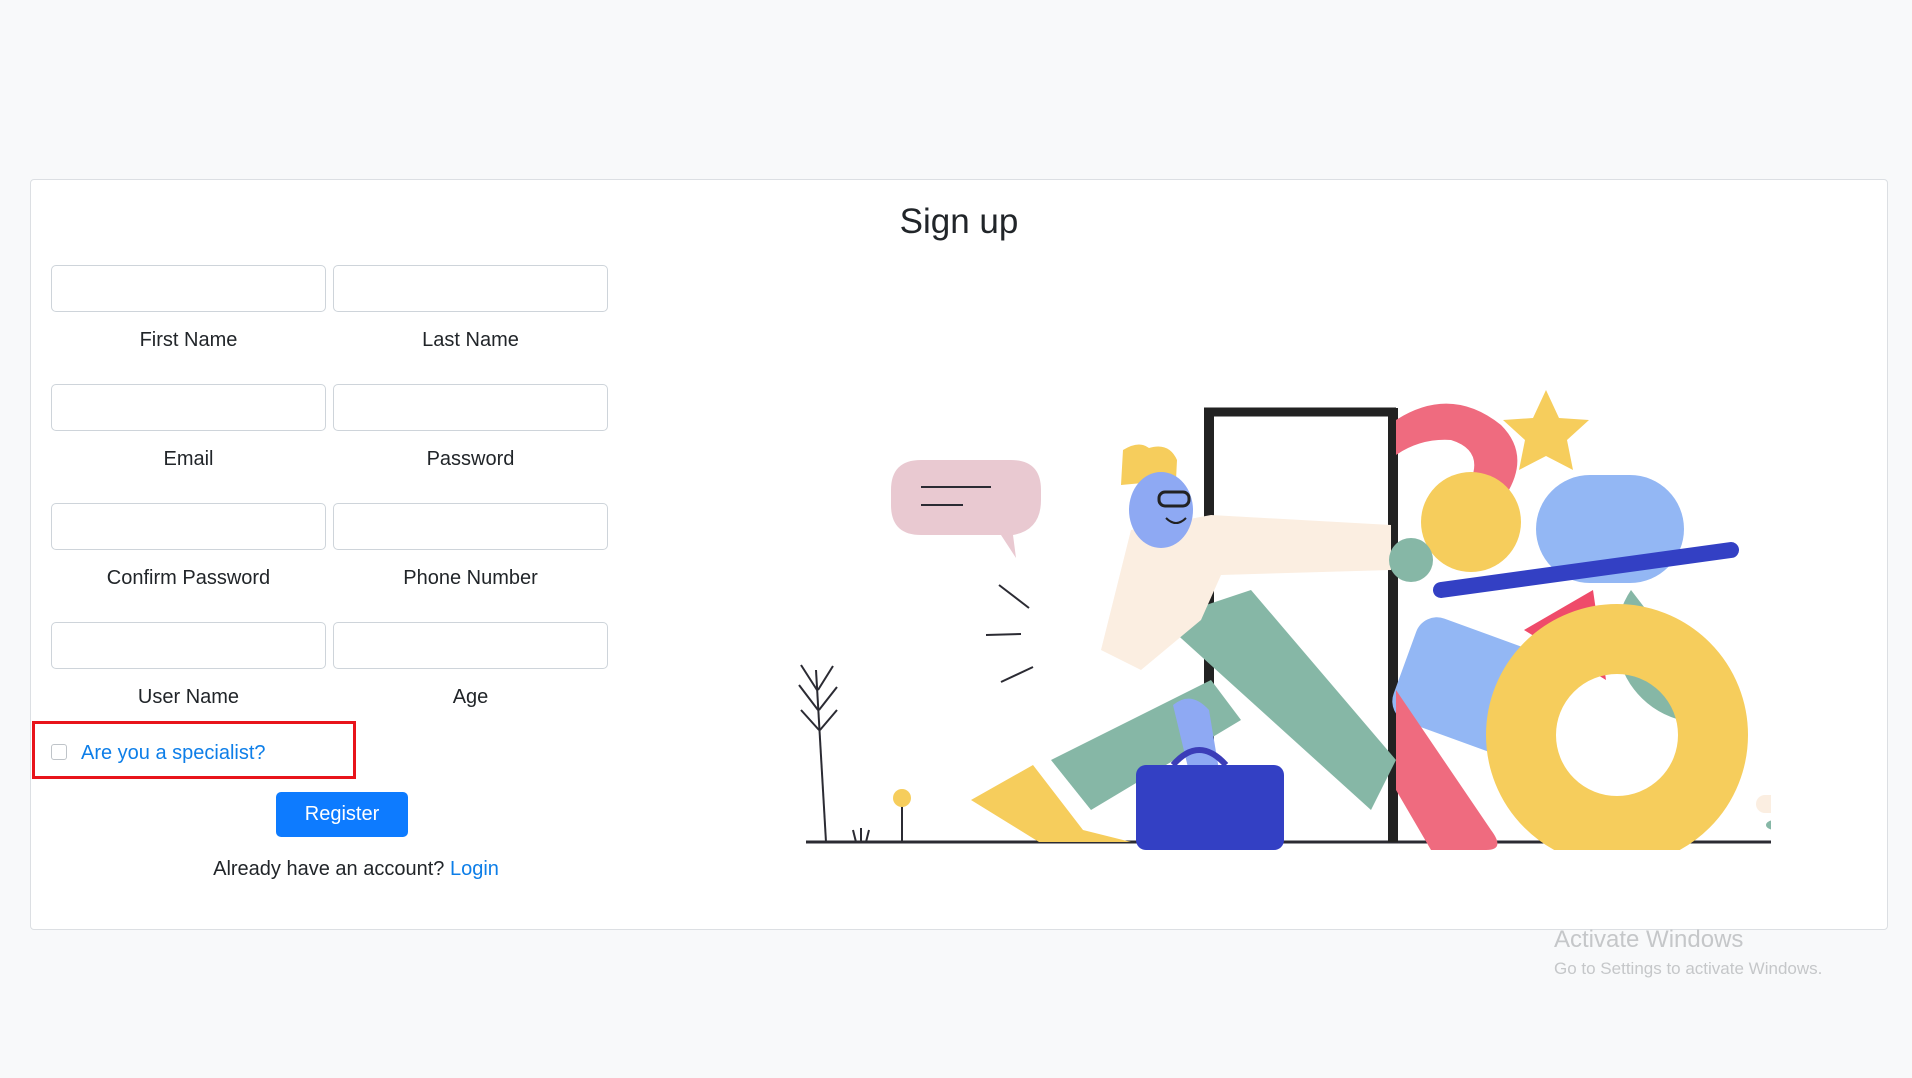  Describe the element at coordinates (188, 578) in the screenshot. I see `confirm-password-label: Confirm Password` at that location.